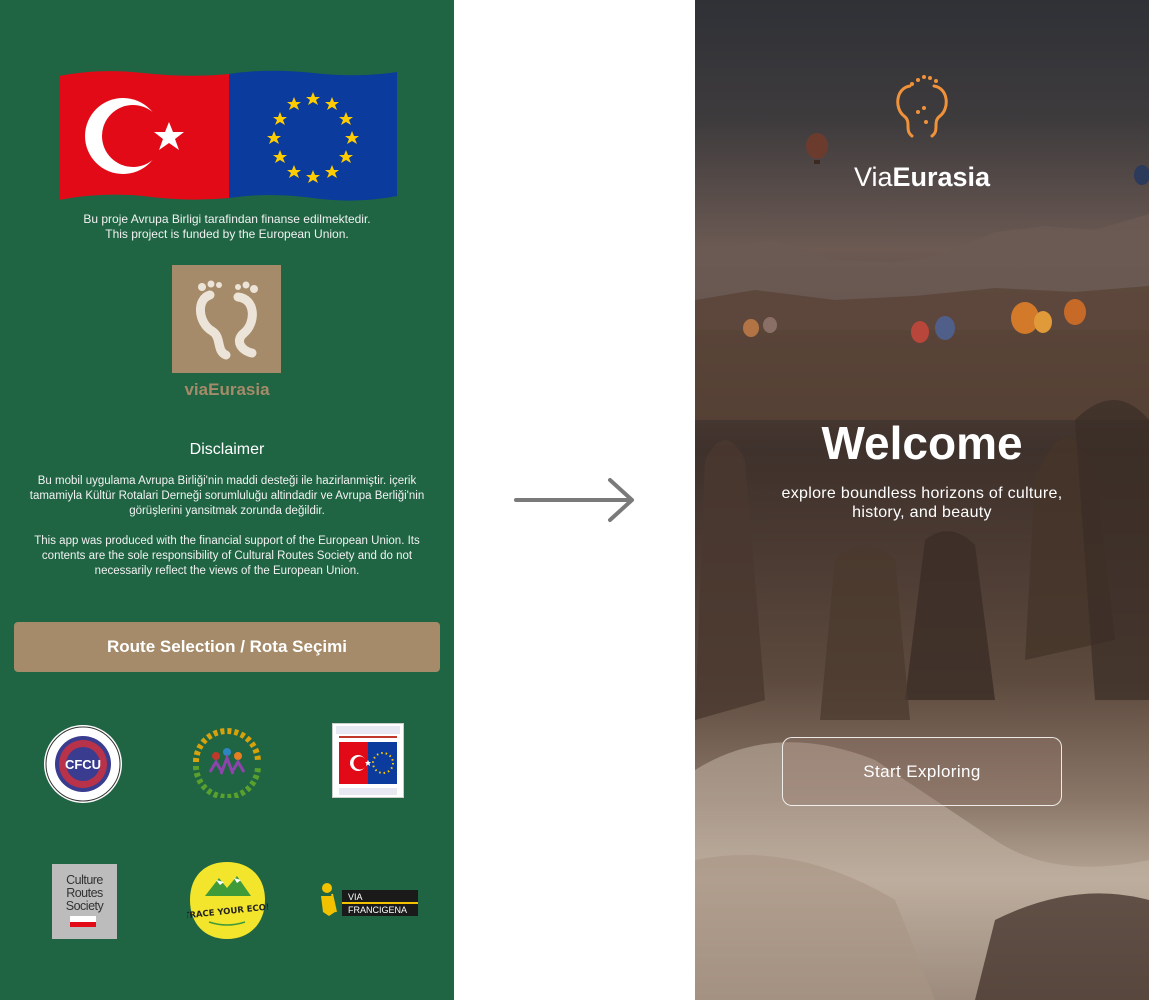 The height and width of the screenshot is (1000, 1149). I want to click on civil-society-dialogue-logo, so click(227, 761).